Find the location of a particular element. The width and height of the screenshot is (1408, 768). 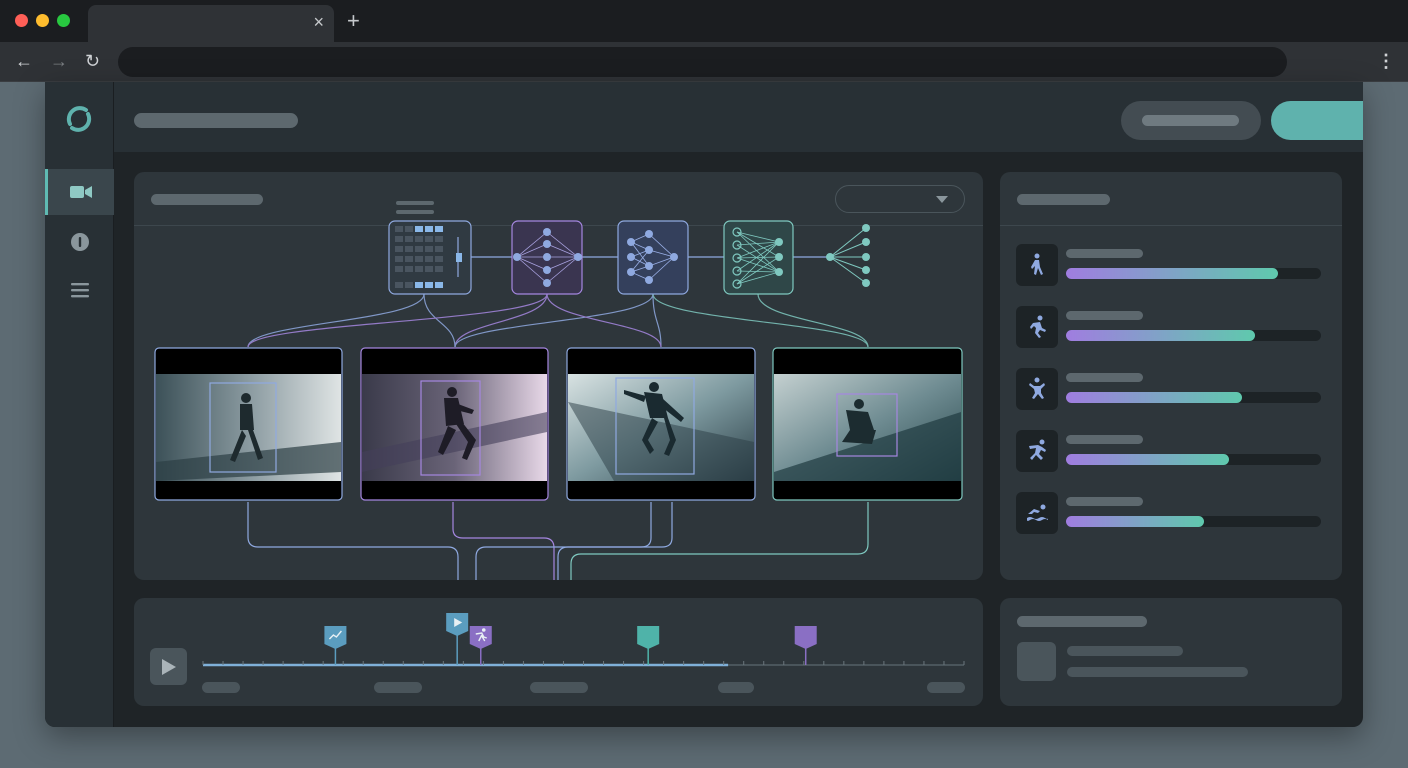

thumbnail-placeholder is located at coordinates (1036, 661).